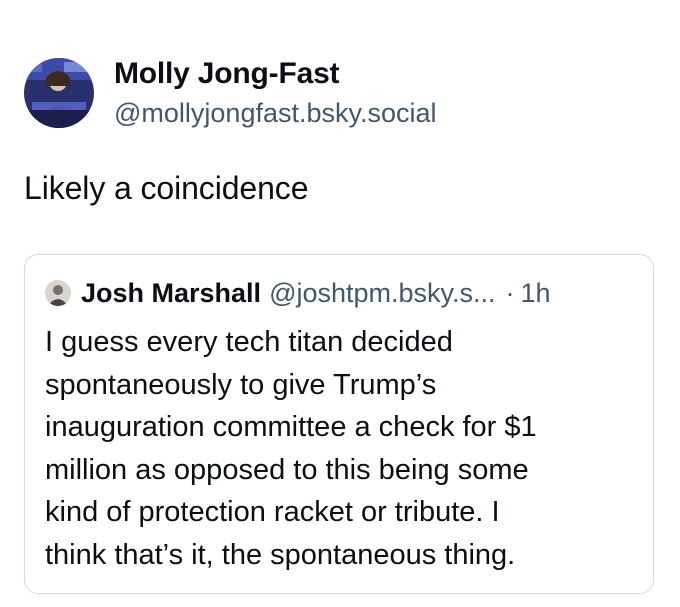 The height and width of the screenshot is (607, 680). What do you see at coordinates (280, 554) in the screenshot?
I see `quoted-text-line: think that’s it, the spontaneous thing.` at bounding box center [280, 554].